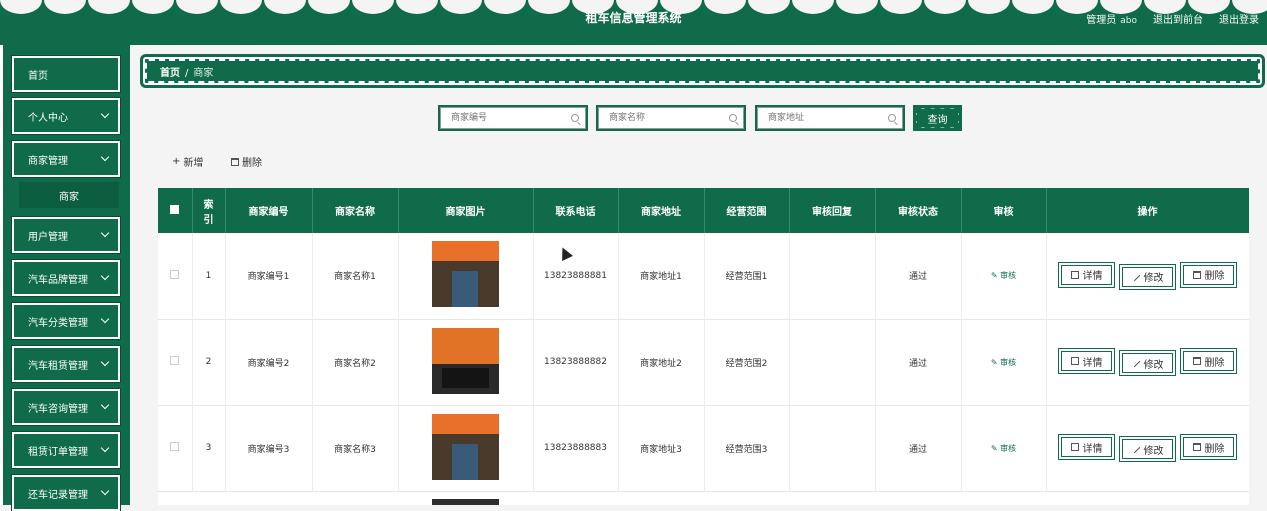 This screenshot has width=1267, height=511. I want to click on sidebar-item-label: 汽车租赁管理, so click(58, 366).